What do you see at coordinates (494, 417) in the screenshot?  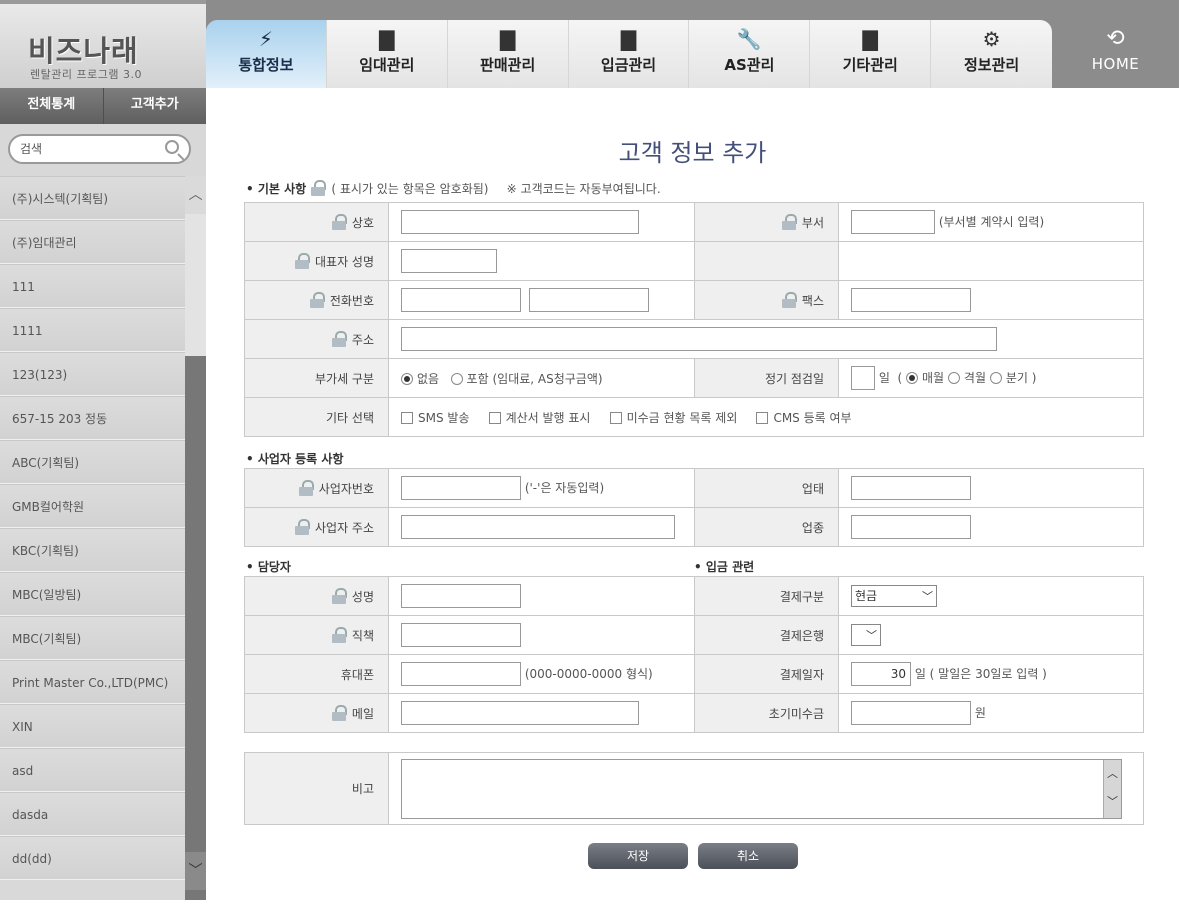 I see `invoice-checkbox` at bounding box center [494, 417].